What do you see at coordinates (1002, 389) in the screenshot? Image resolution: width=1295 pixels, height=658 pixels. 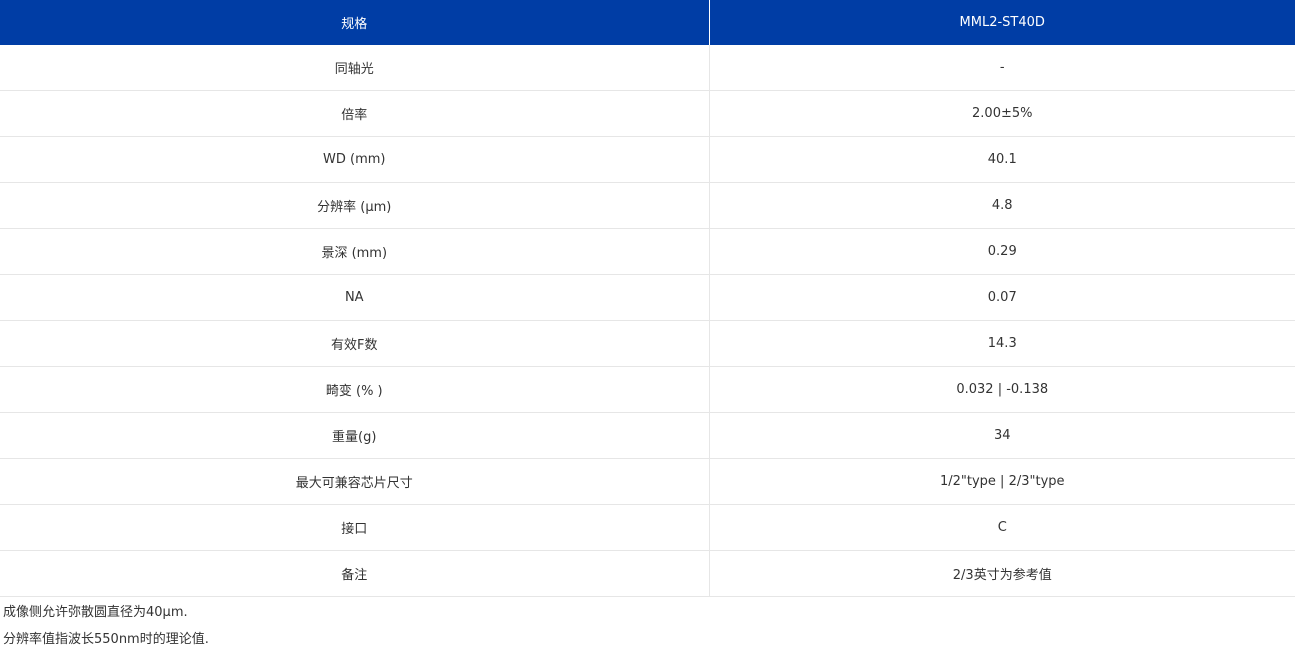 I see `row-value: 0.032 | -0.138` at bounding box center [1002, 389].